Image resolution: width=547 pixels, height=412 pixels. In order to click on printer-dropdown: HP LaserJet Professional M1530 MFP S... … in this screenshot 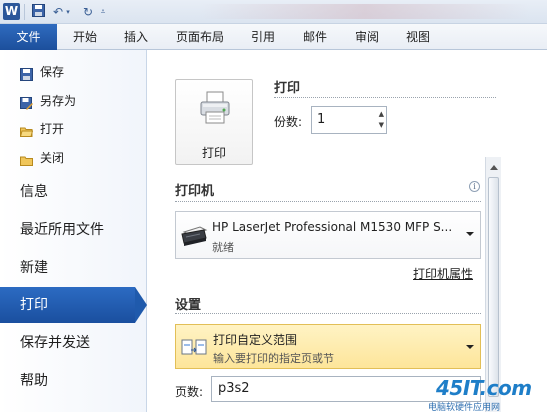, I will do `click(328, 235)`.